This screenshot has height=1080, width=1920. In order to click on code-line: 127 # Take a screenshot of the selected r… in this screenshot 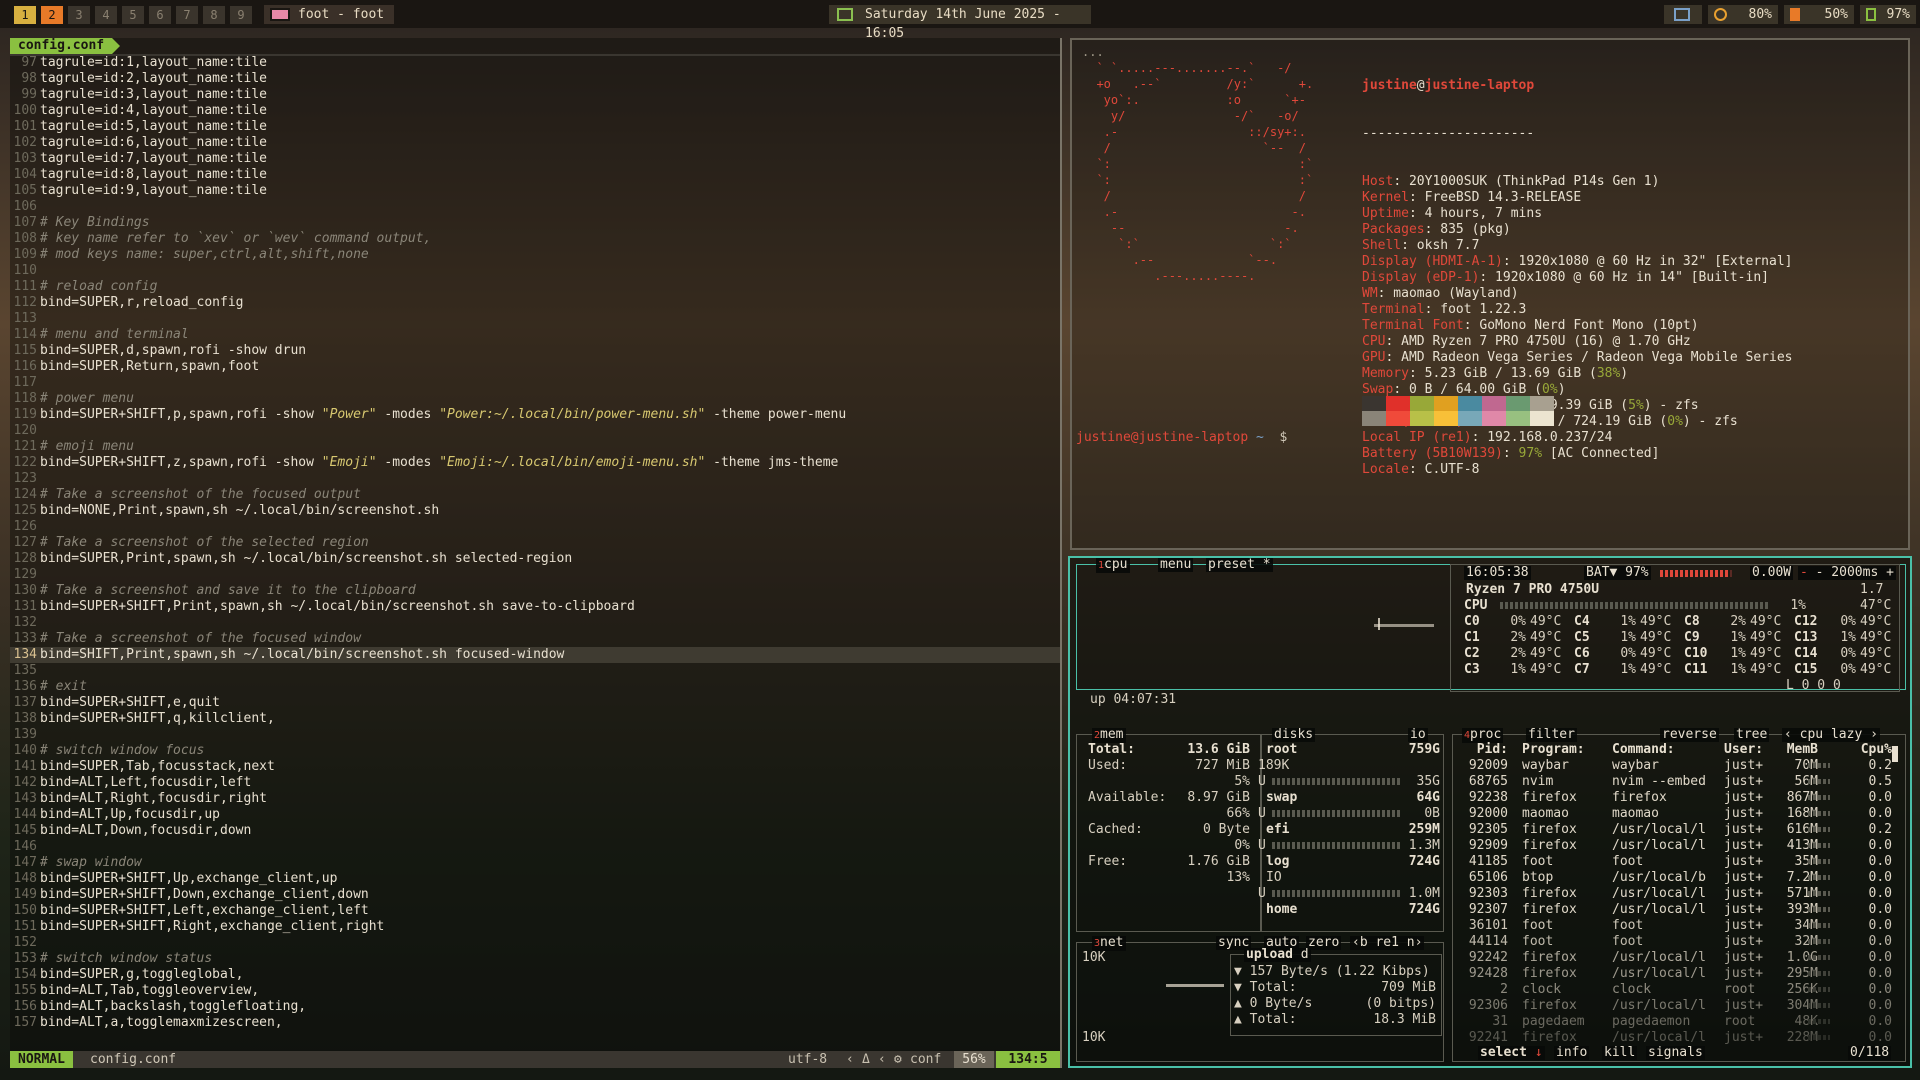, I will do `click(535, 543)`.